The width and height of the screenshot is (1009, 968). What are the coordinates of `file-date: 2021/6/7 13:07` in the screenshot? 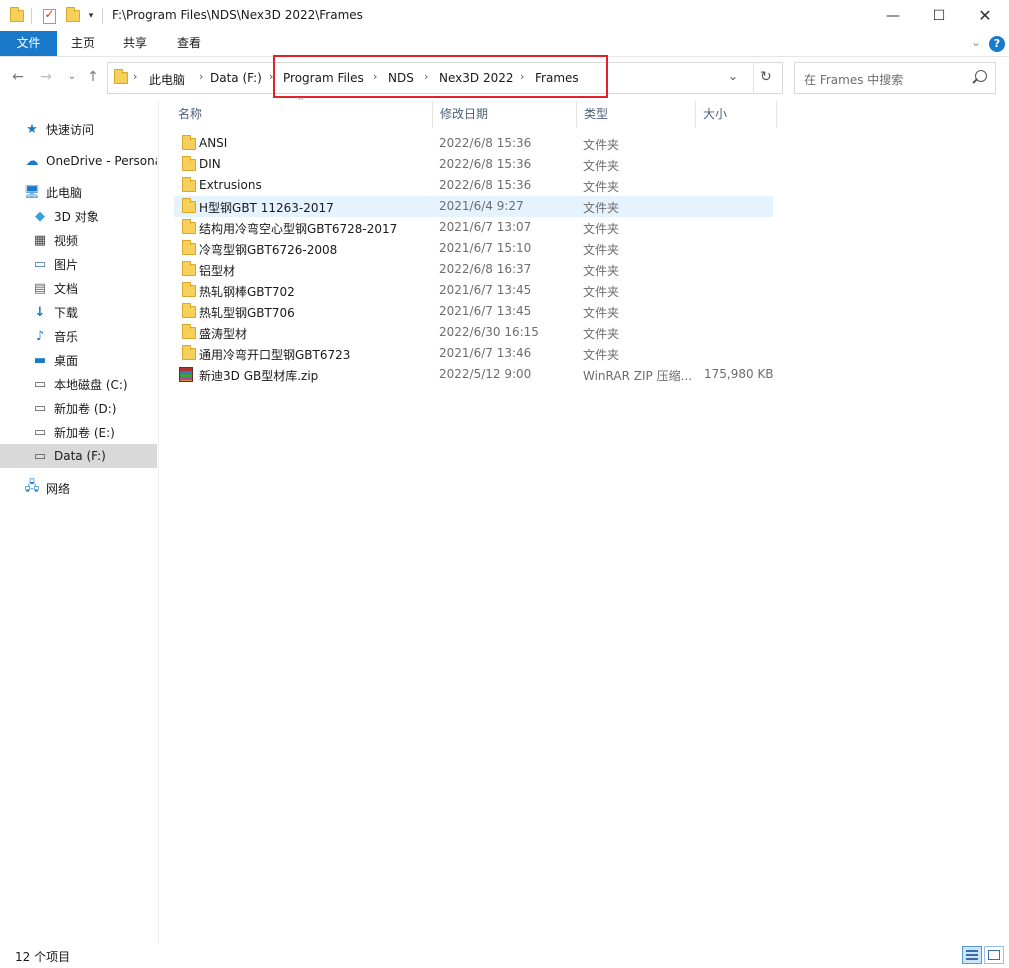 It's located at (485, 227).